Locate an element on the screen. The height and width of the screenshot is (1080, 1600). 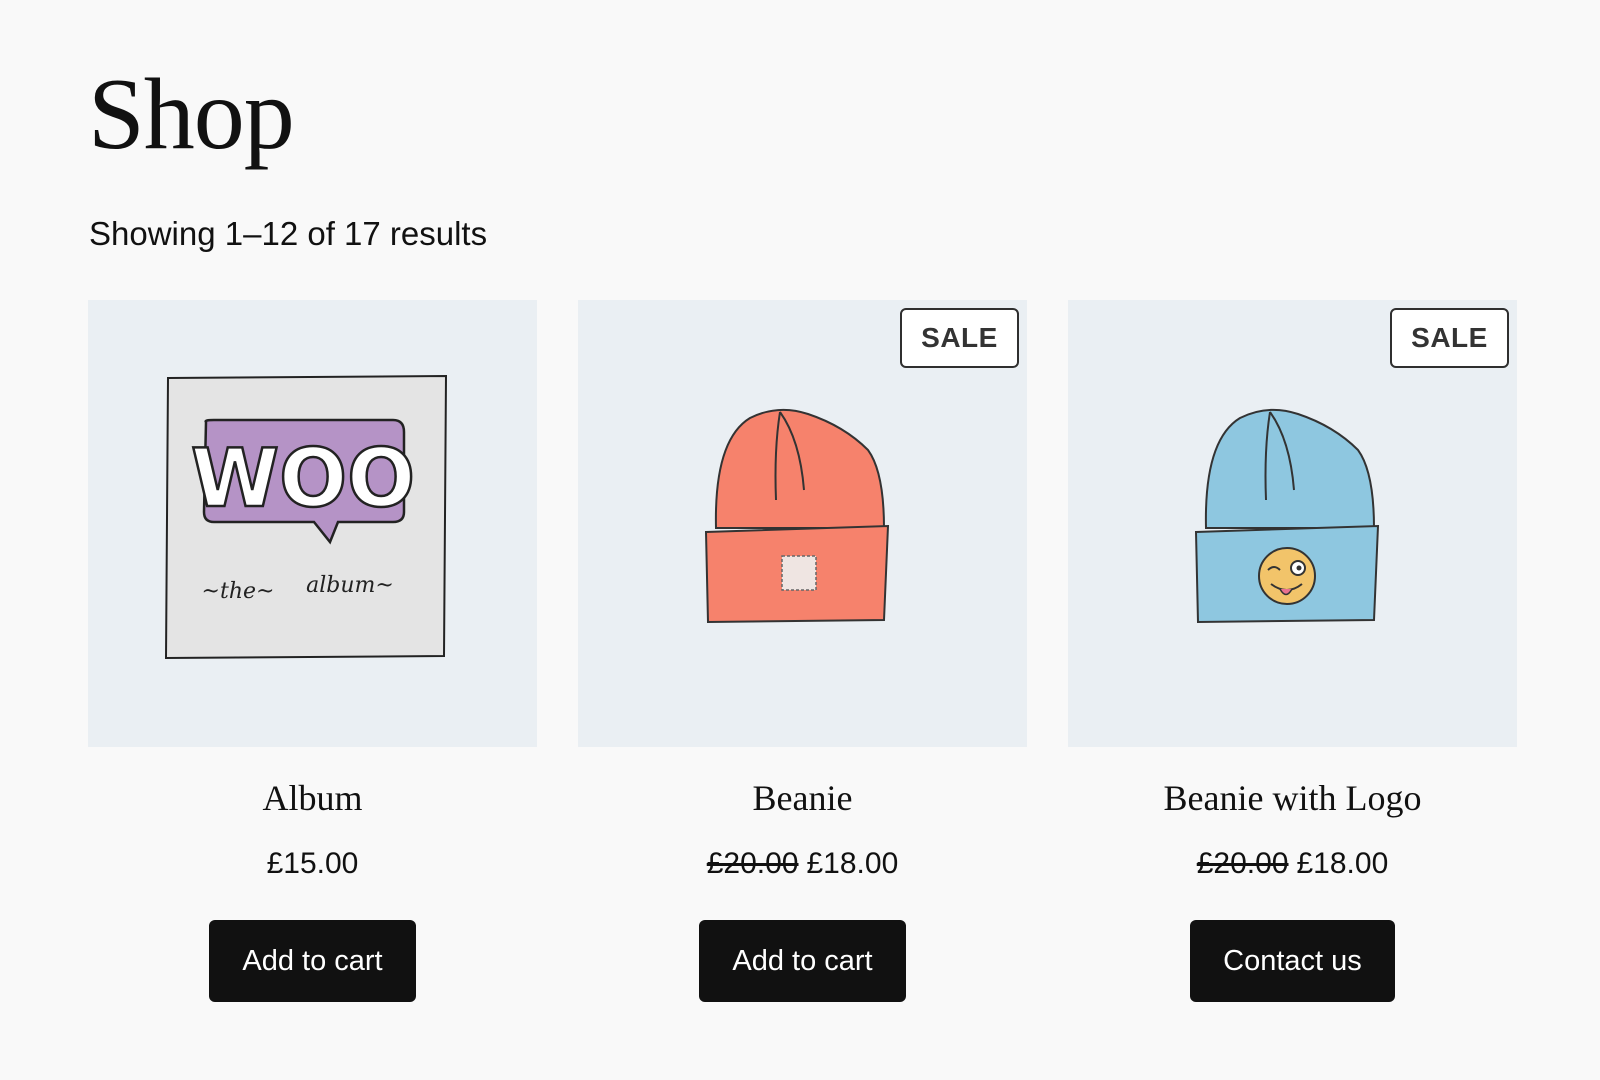
product-title: Beanie is located at coordinates (803, 798).